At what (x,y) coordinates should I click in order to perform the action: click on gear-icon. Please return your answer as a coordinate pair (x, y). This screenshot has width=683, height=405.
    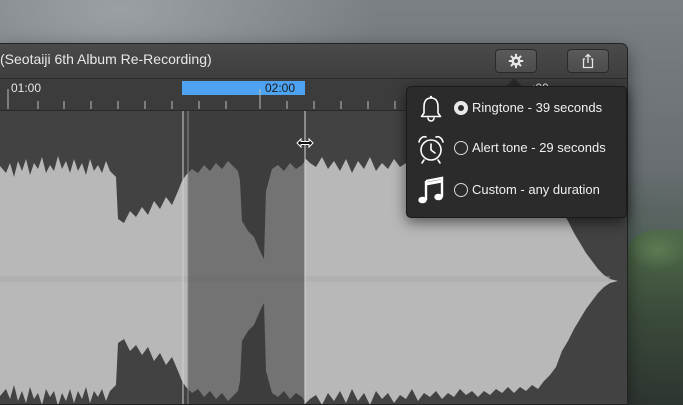
    Looking at the image, I should click on (516, 61).